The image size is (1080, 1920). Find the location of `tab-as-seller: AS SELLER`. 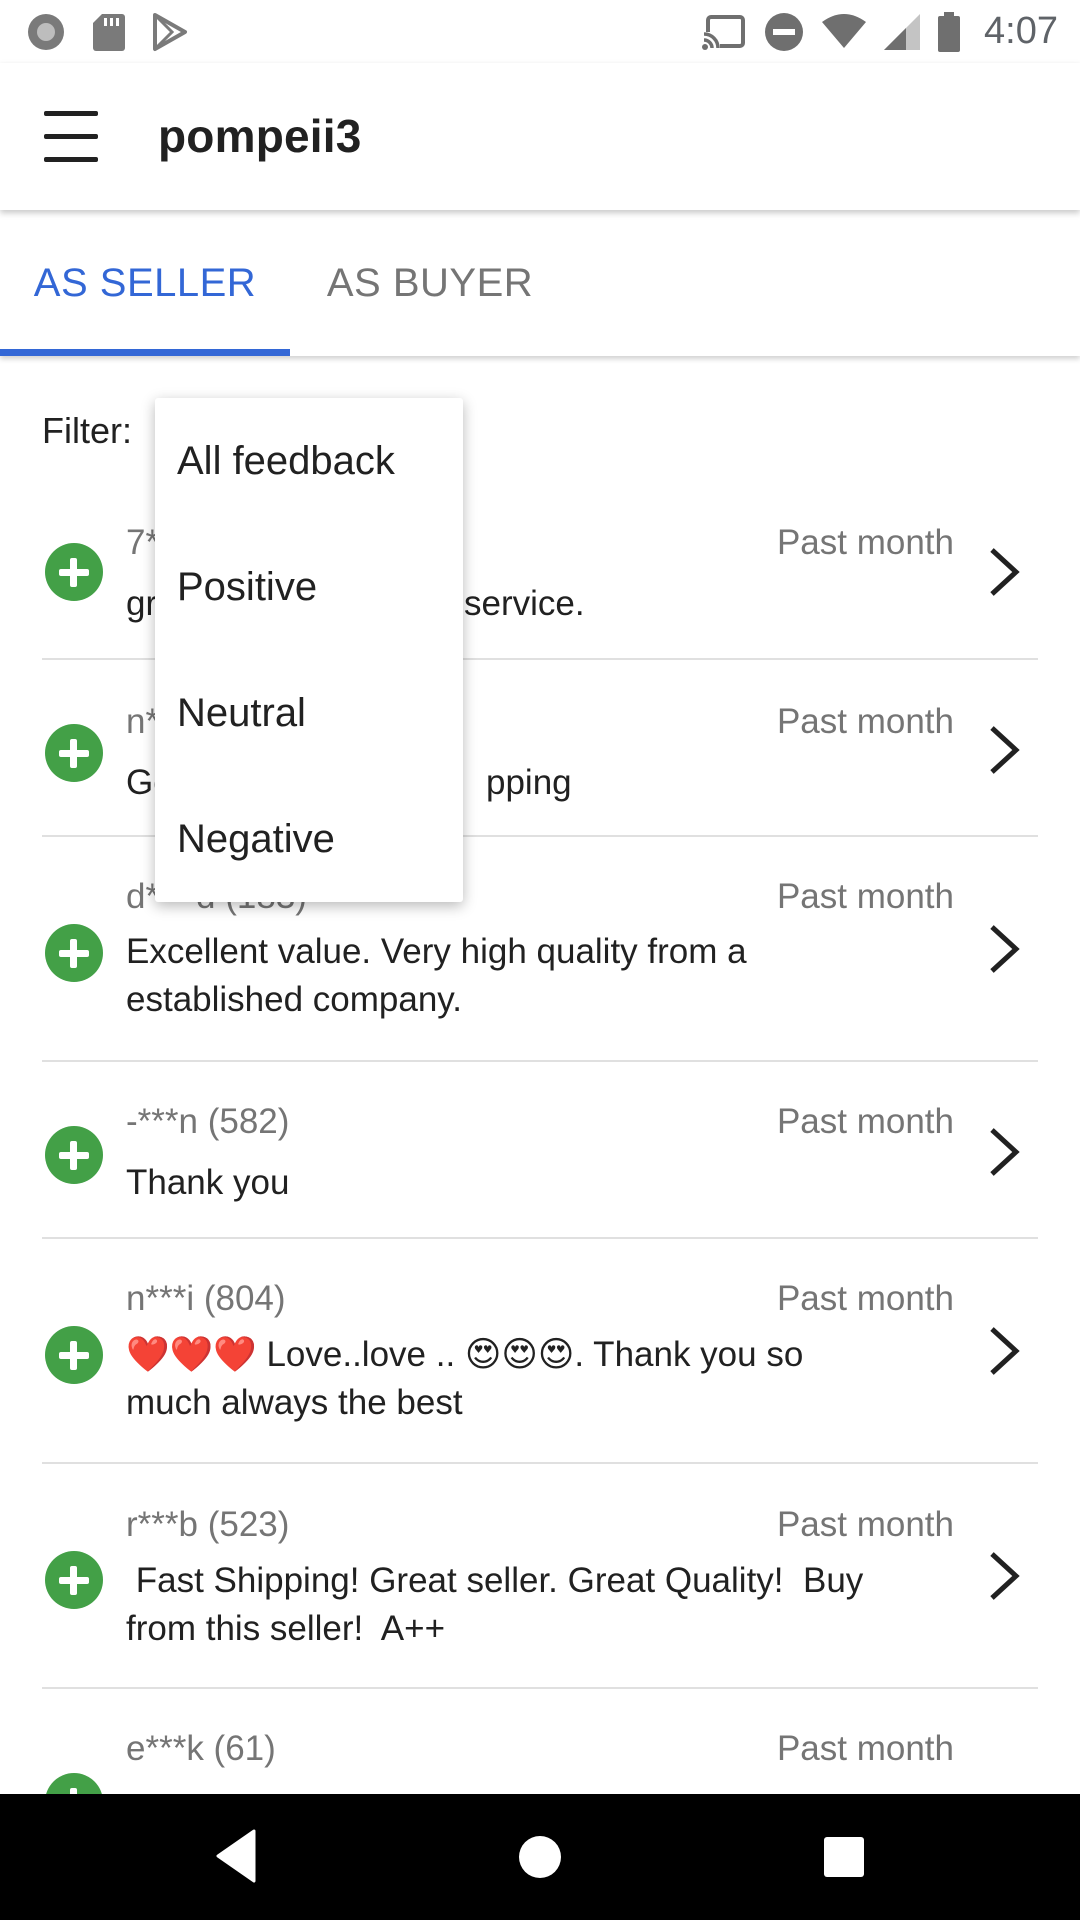

tab-as-seller: AS SELLER is located at coordinates (145, 283).